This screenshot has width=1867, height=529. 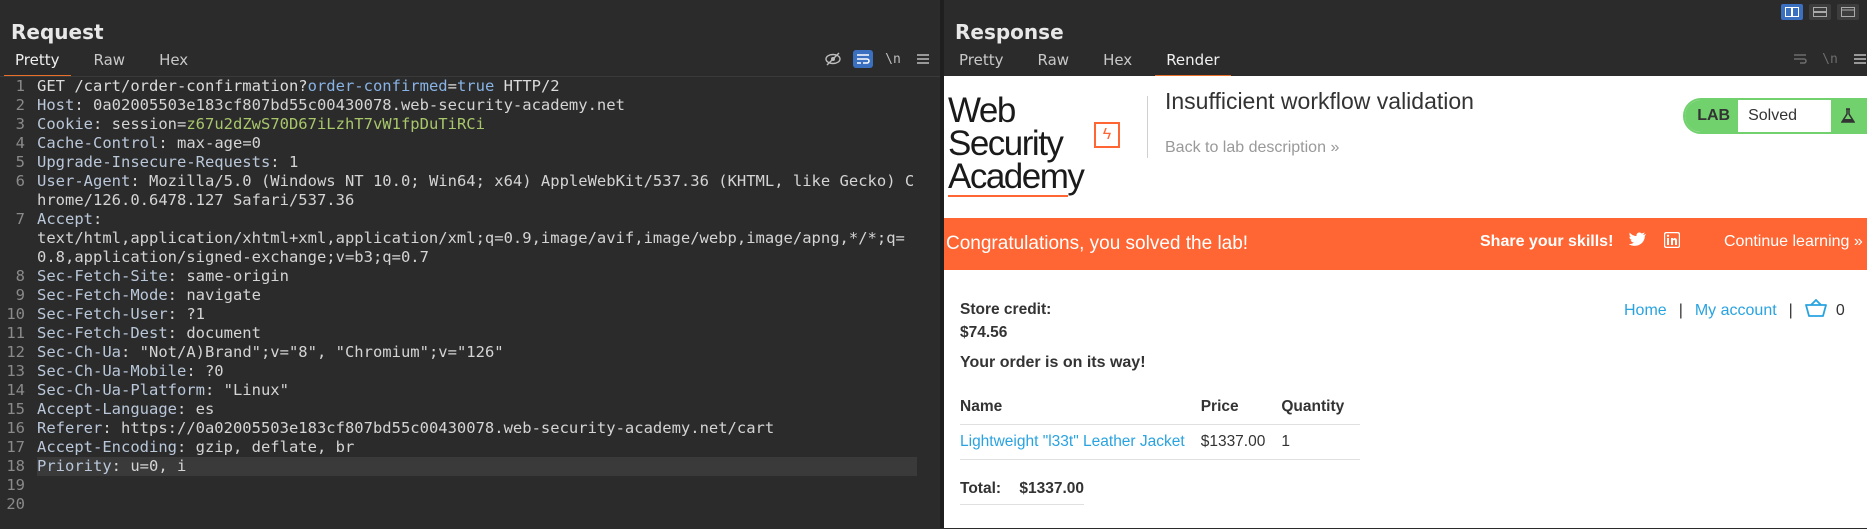 What do you see at coordinates (15, 371) in the screenshot?
I see `line-number: 13` at bounding box center [15, 371].